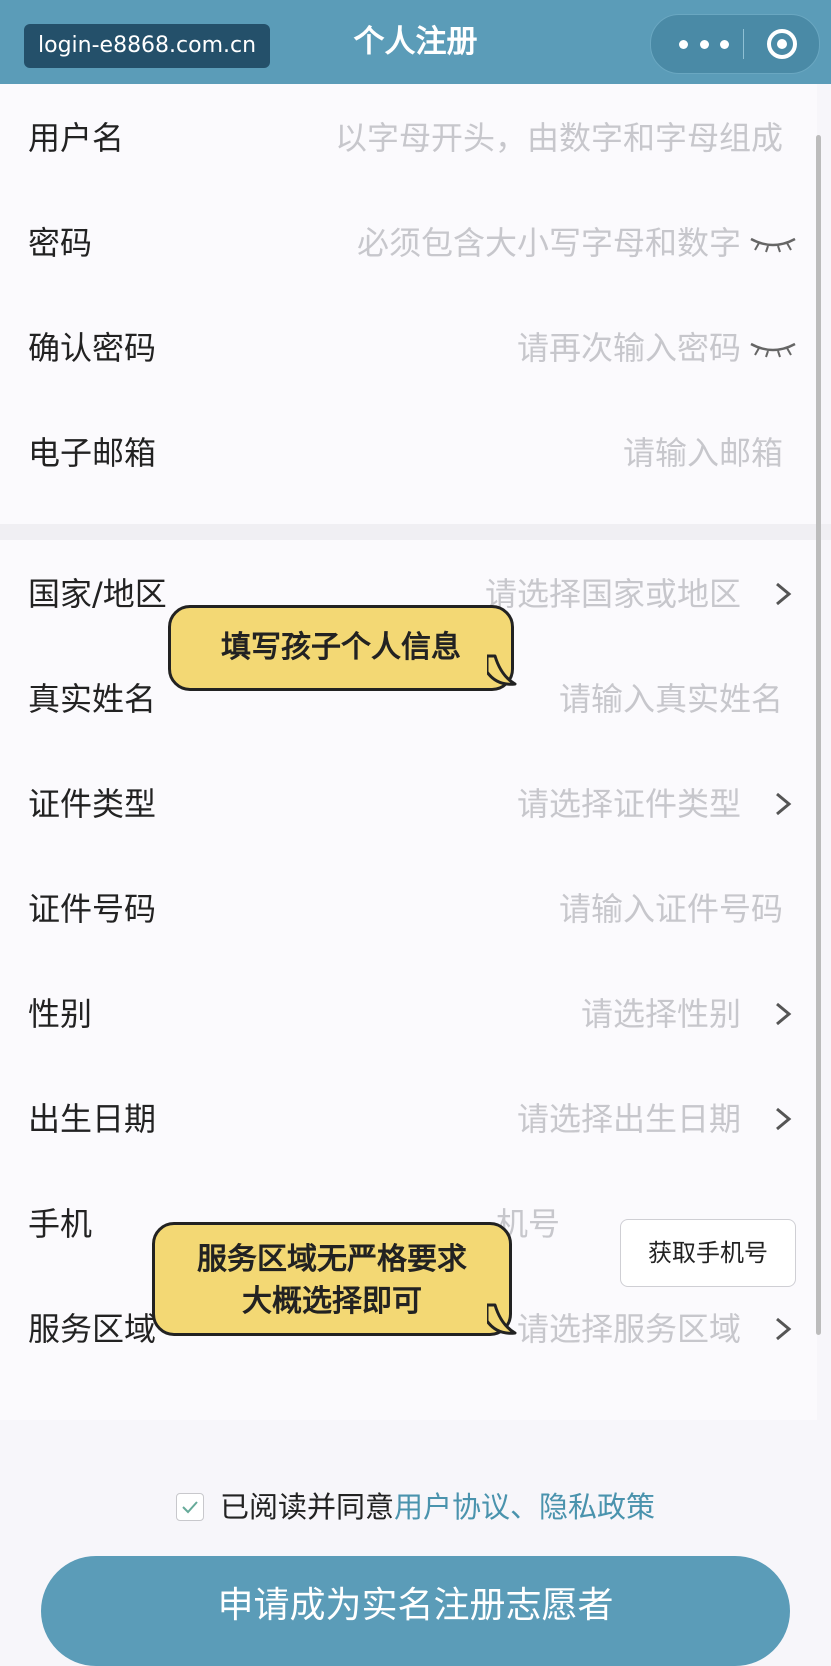 The height and width of the screenshot is (1666, 831). I want to click on agreement-text: 已阅读并同意, so click(306, 1507).